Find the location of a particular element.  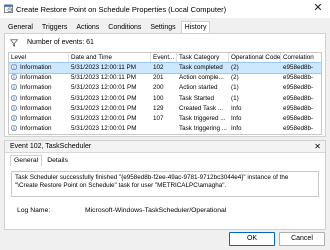

task-scheduler-icon is located at coordinates (8, 8).